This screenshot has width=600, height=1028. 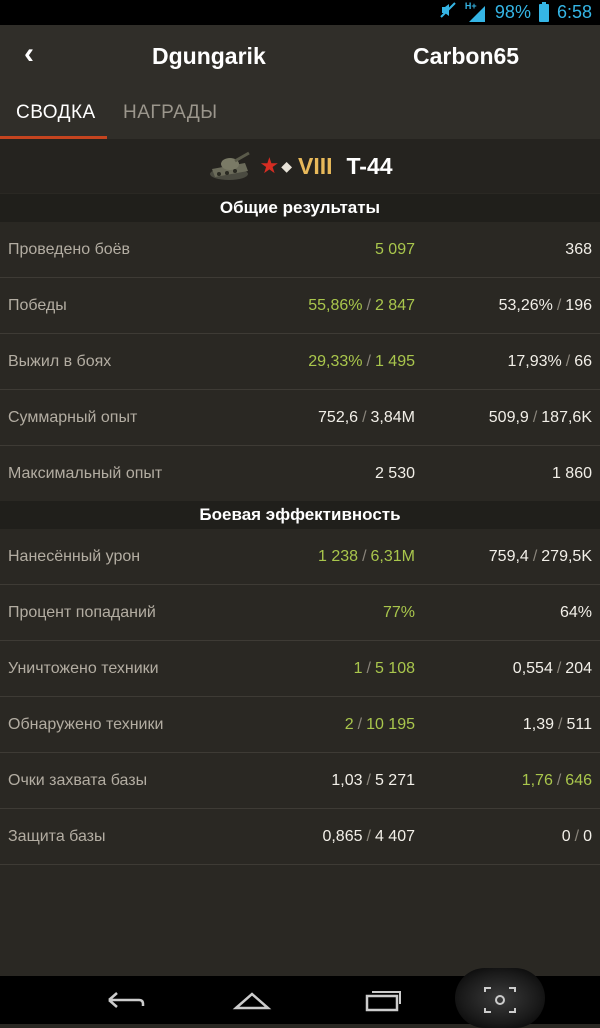 I want to click on tab-bar: СВОДКА НАГРАДЫ, so click(x=300, y=113).